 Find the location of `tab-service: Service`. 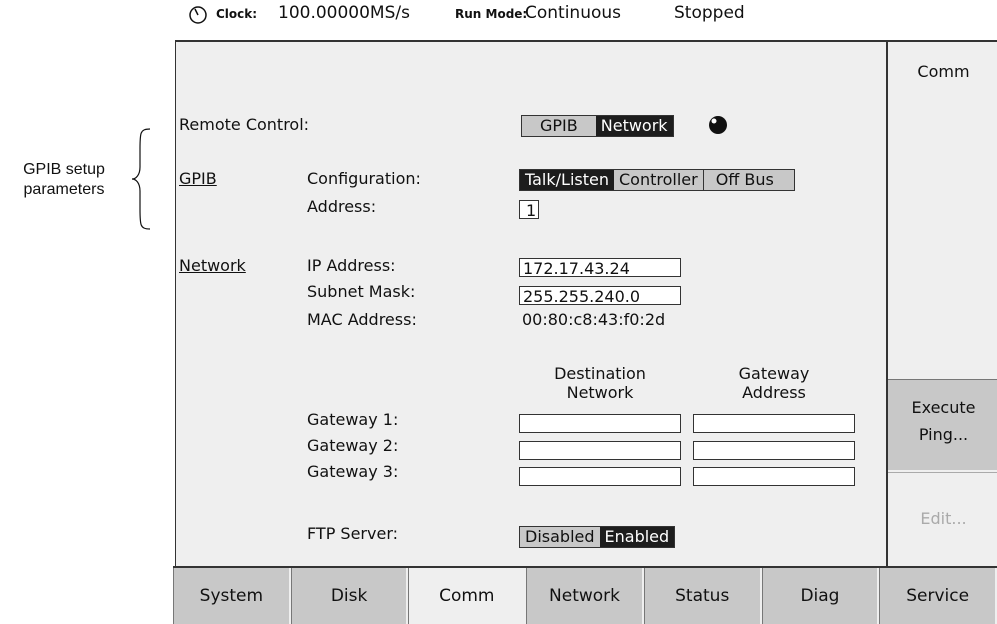

tab-service: Service is located at coordinates (938, 596).